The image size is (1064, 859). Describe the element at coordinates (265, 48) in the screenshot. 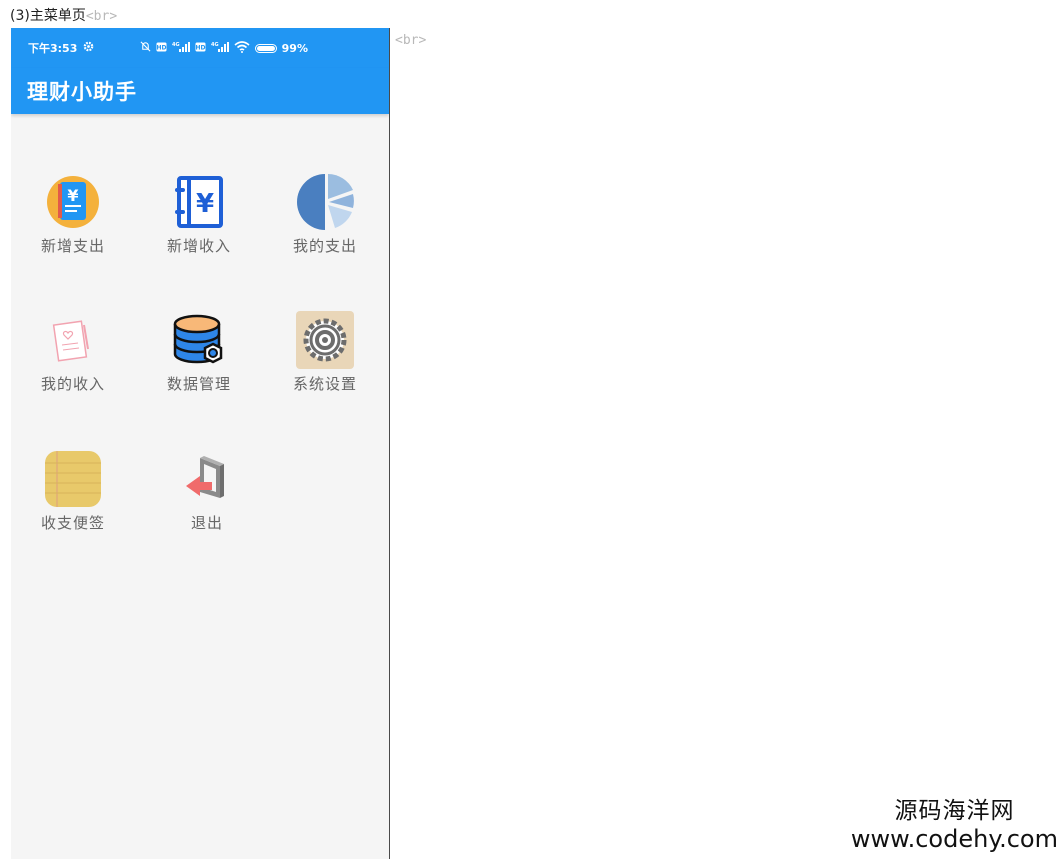

I see `battery-icon` at that location.